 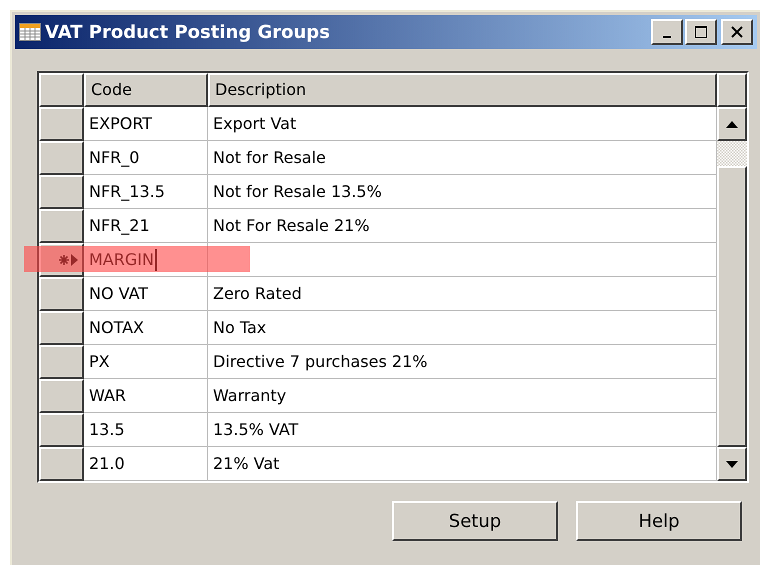 I want to click on close-button, so click(x=737, y=32).